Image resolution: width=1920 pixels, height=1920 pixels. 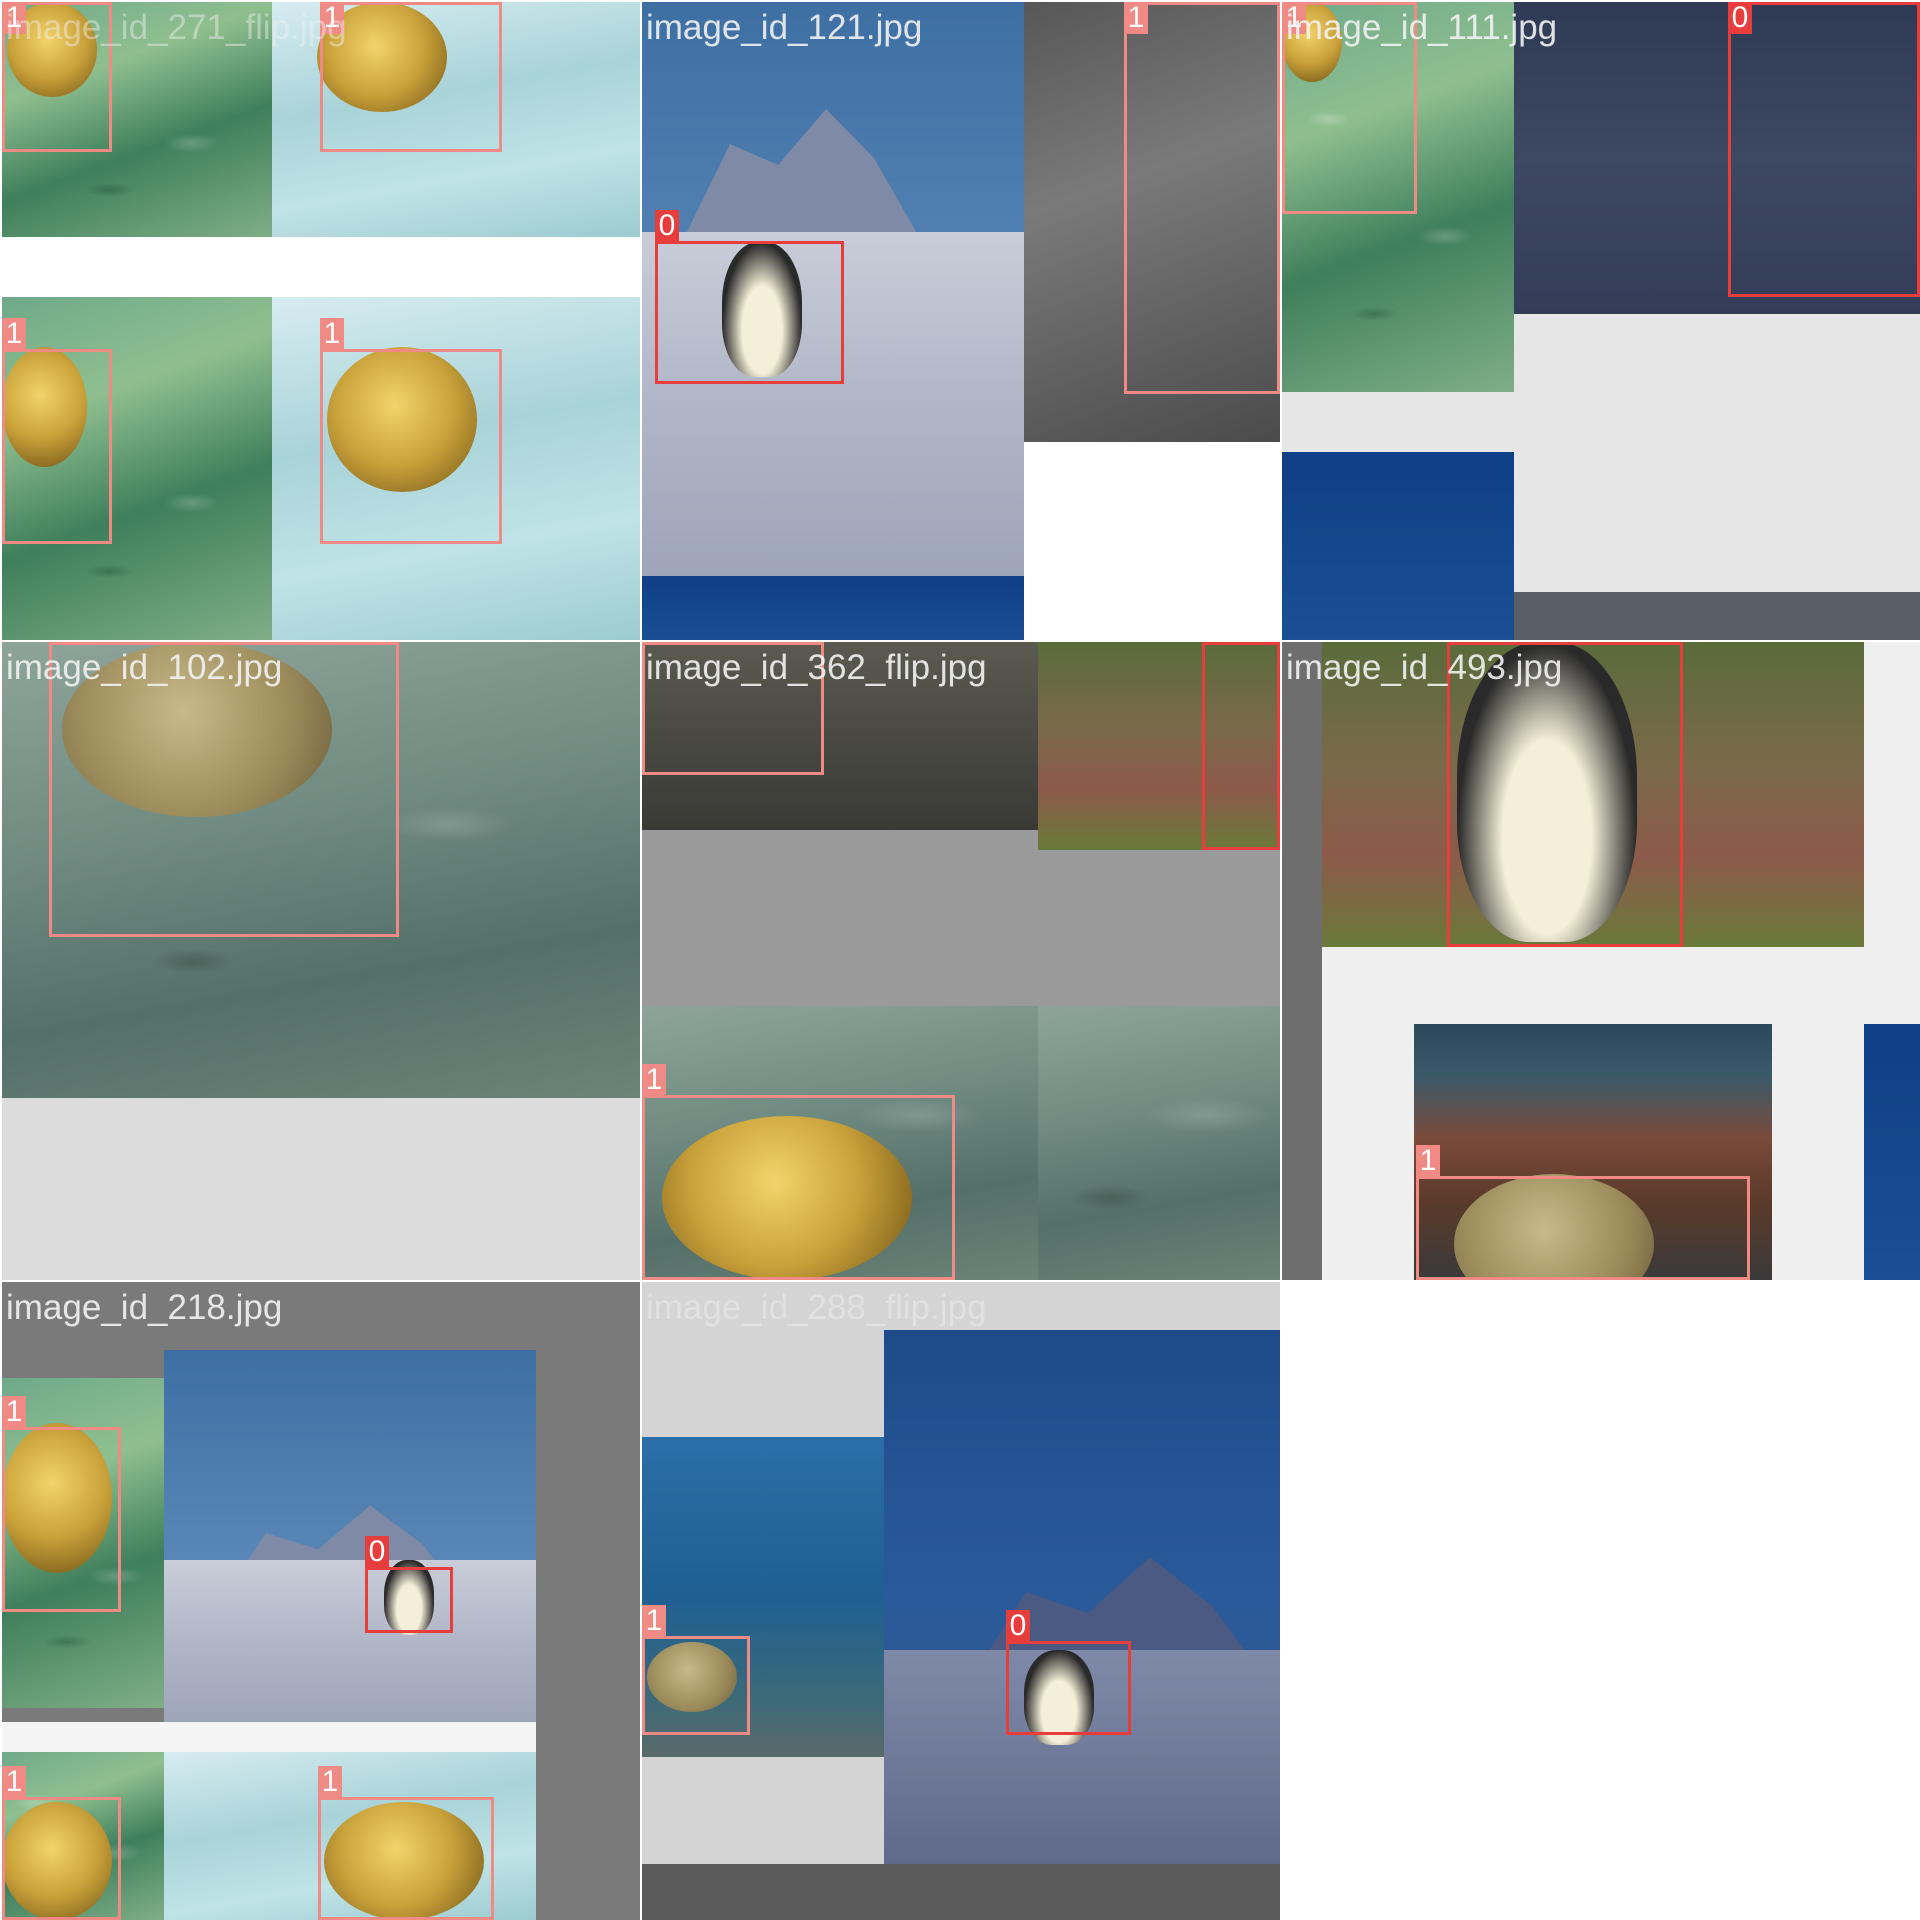 I want to click on image-title: image_id_271_flip.jpg, so click(x=176, y=27).